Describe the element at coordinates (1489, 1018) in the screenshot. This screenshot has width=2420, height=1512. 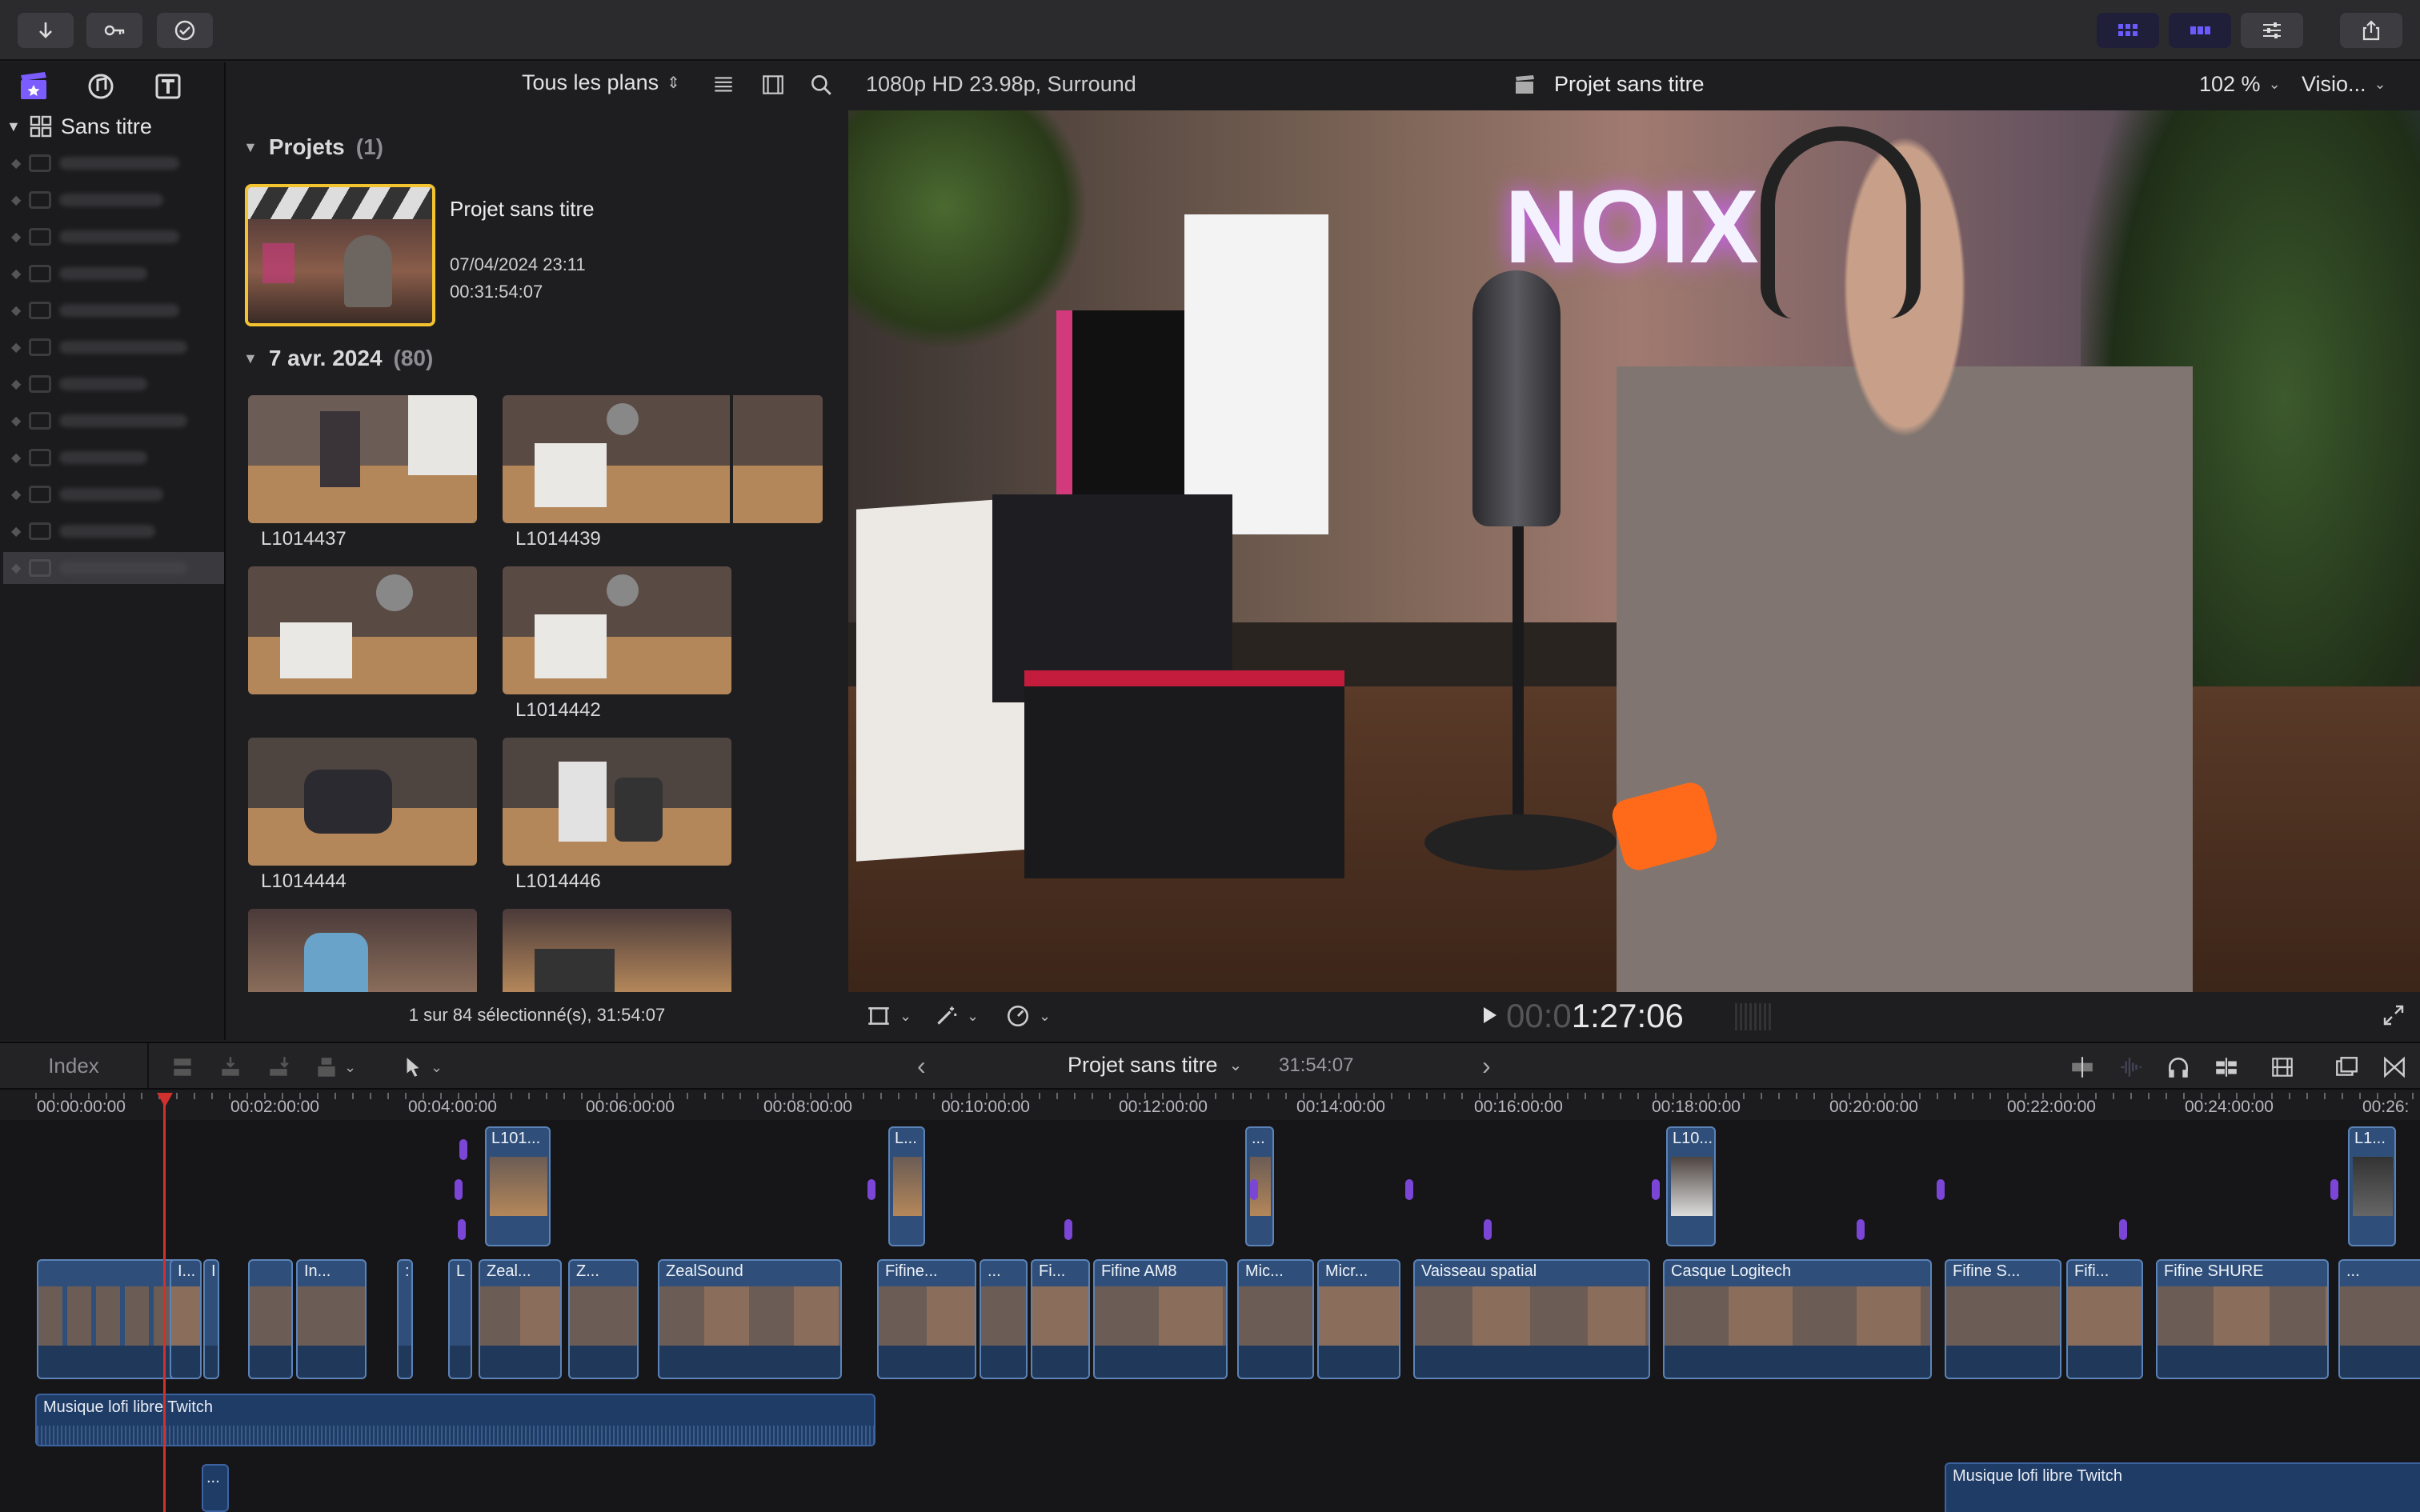
I see `play-button` at that location.